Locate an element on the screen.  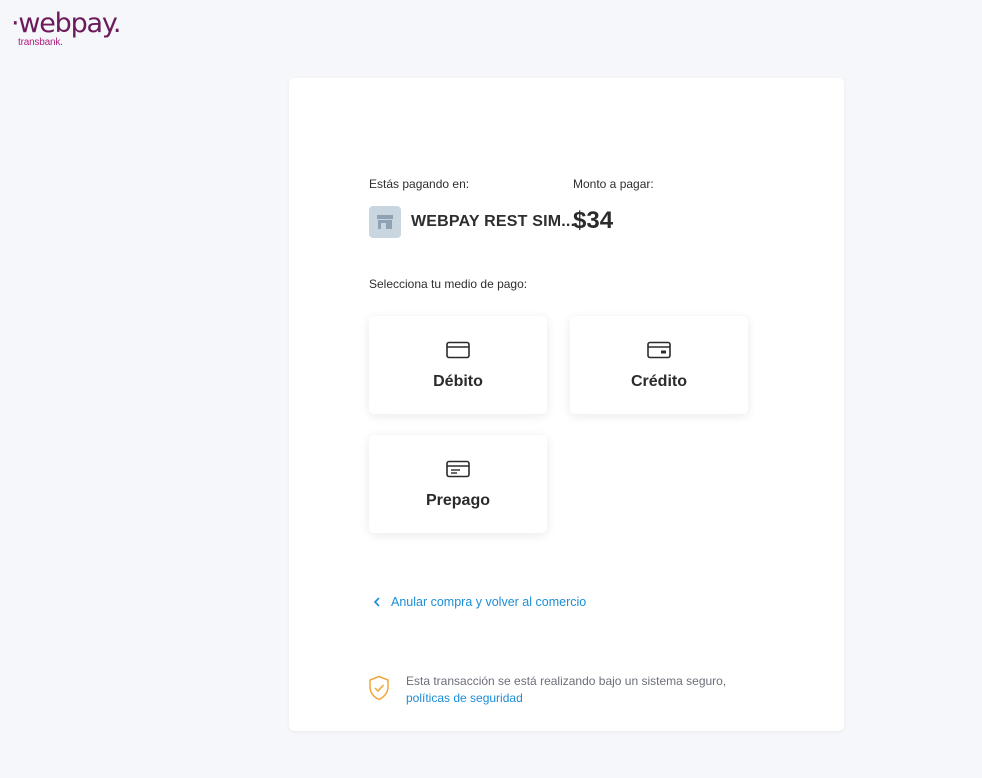
method-prepaid-button: Prepago is located at coordinates (458, 484).